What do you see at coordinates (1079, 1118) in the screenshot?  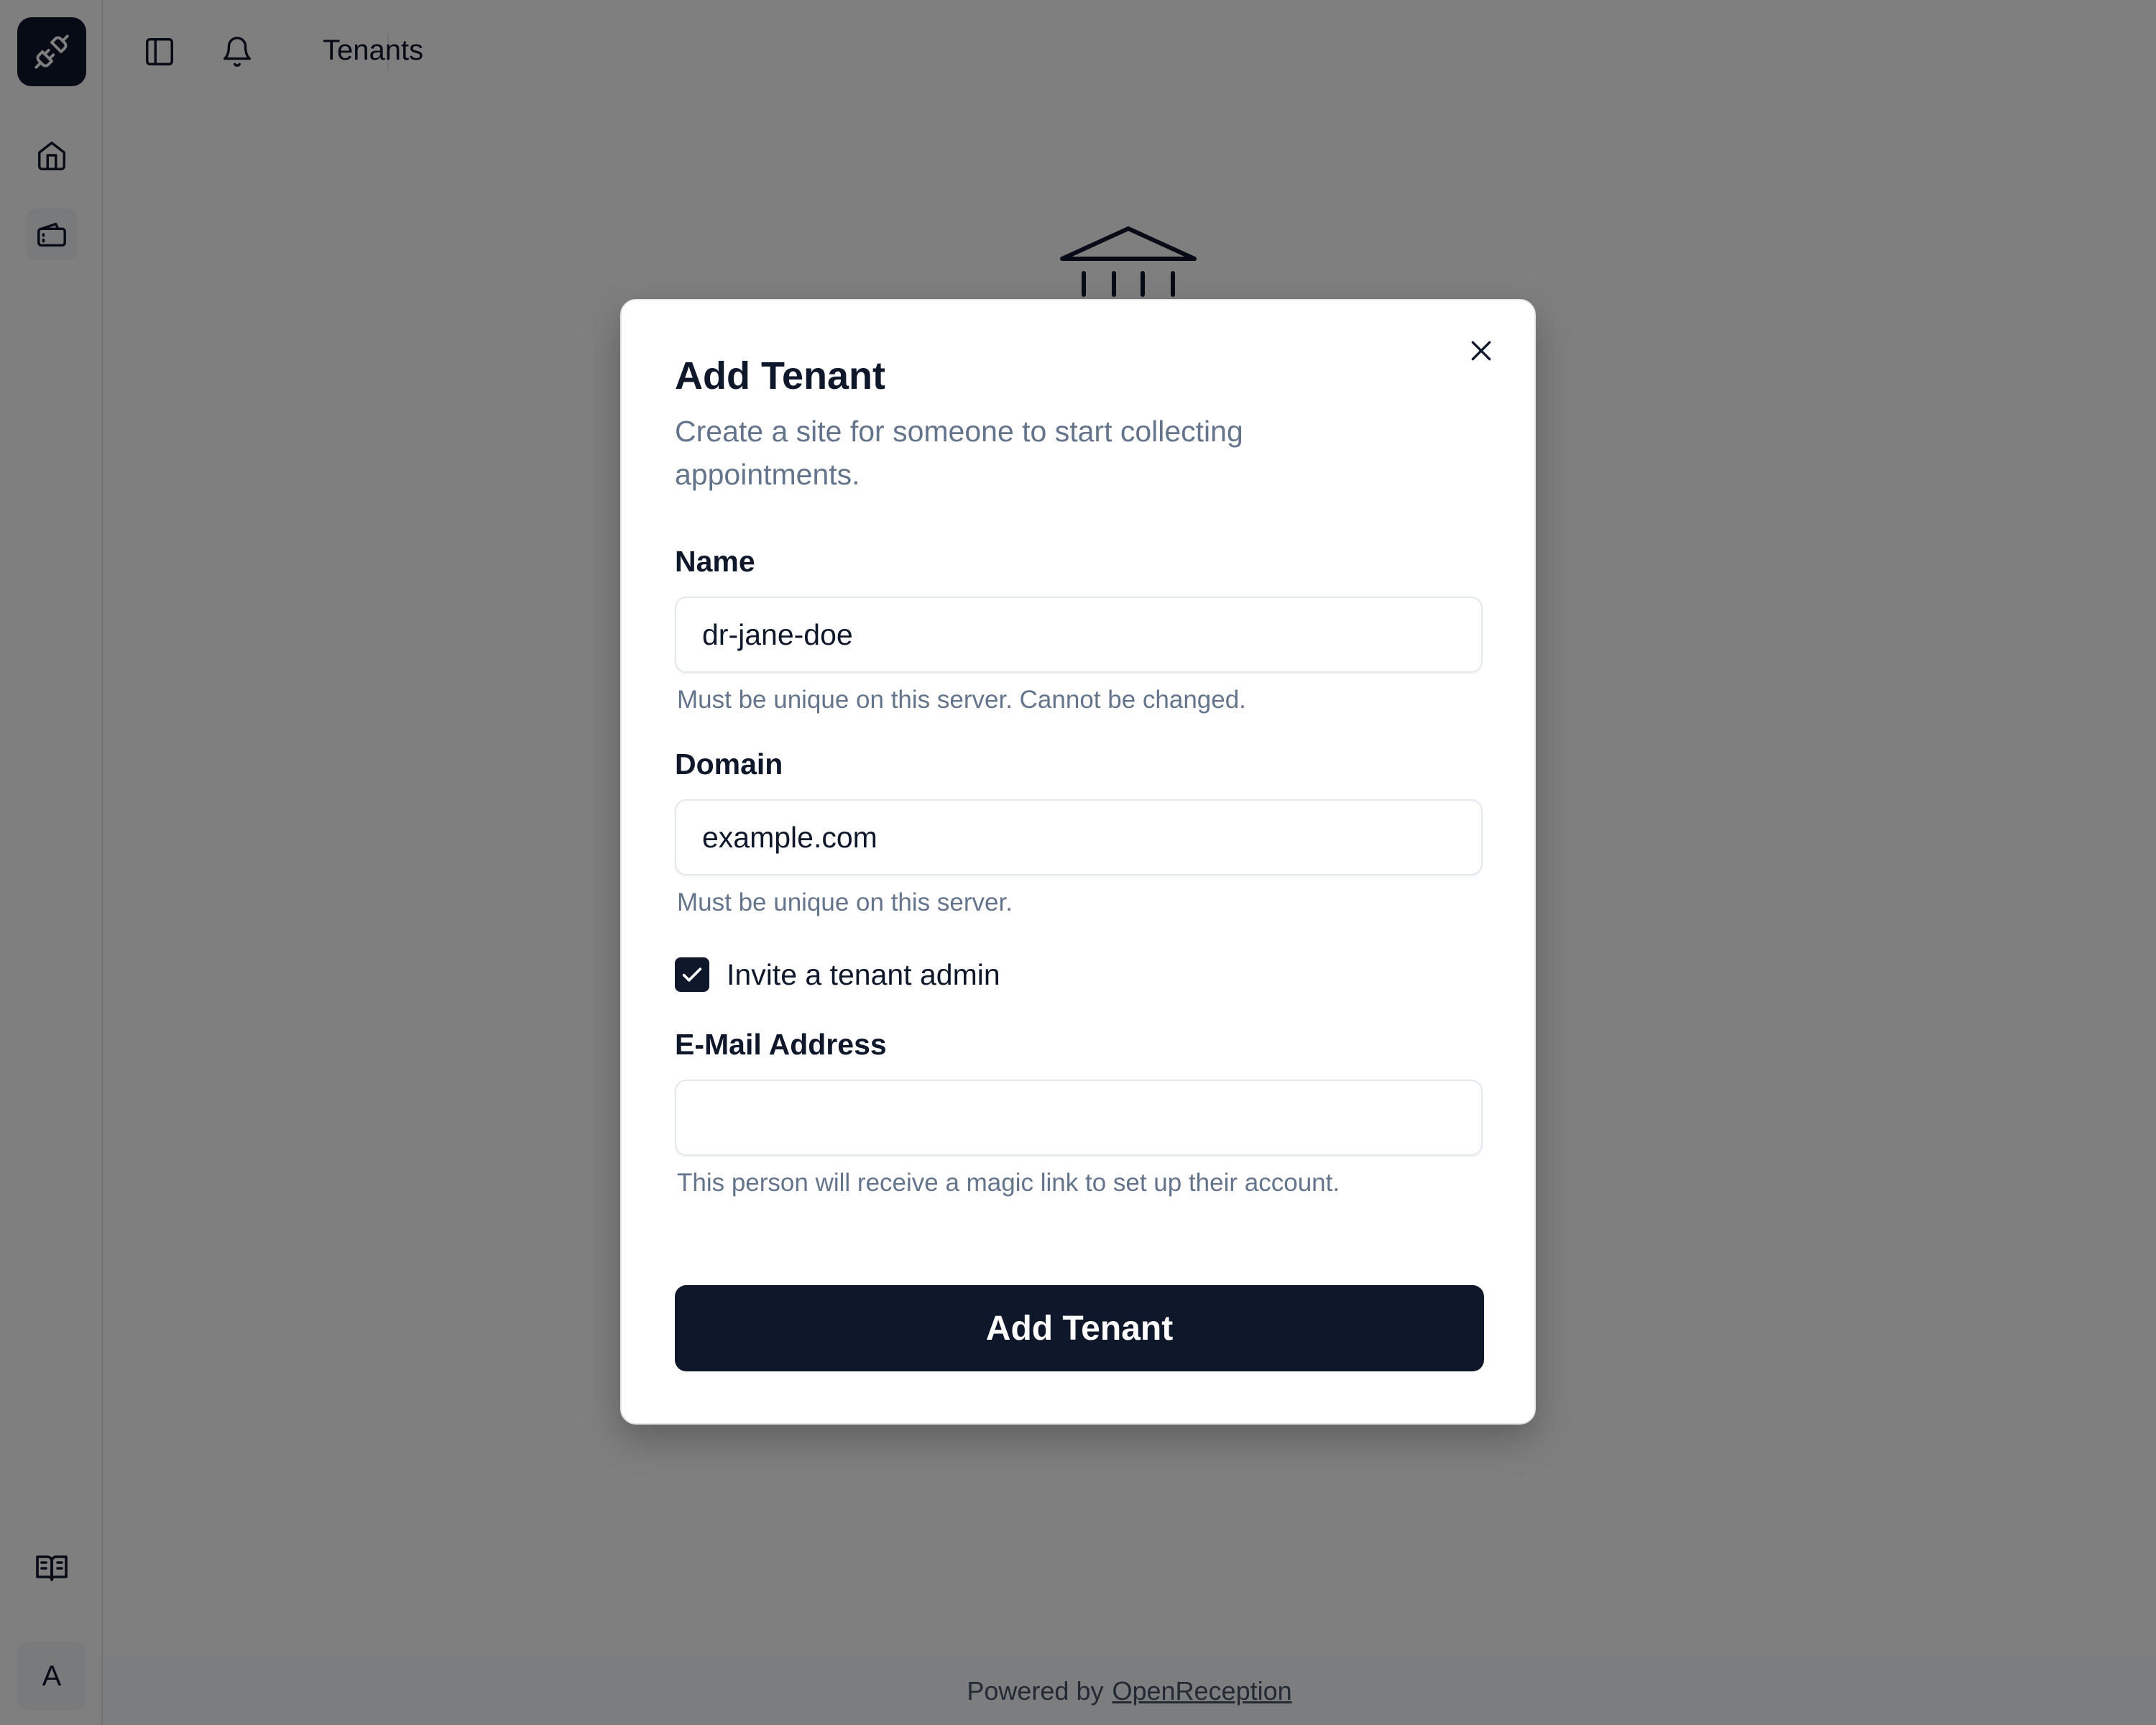 I see `email-input` at bounding box center [1079, 1118].